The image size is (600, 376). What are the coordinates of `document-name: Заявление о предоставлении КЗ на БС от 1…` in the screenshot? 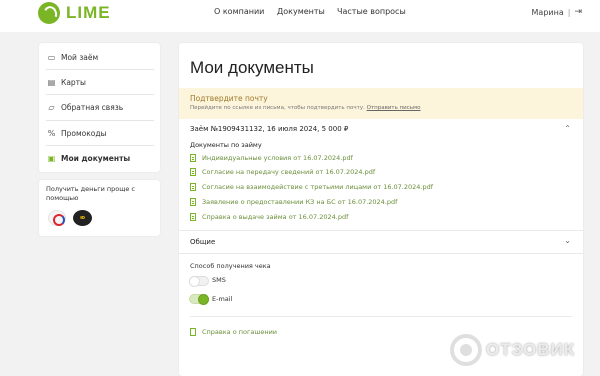 It's located at (300, 202).